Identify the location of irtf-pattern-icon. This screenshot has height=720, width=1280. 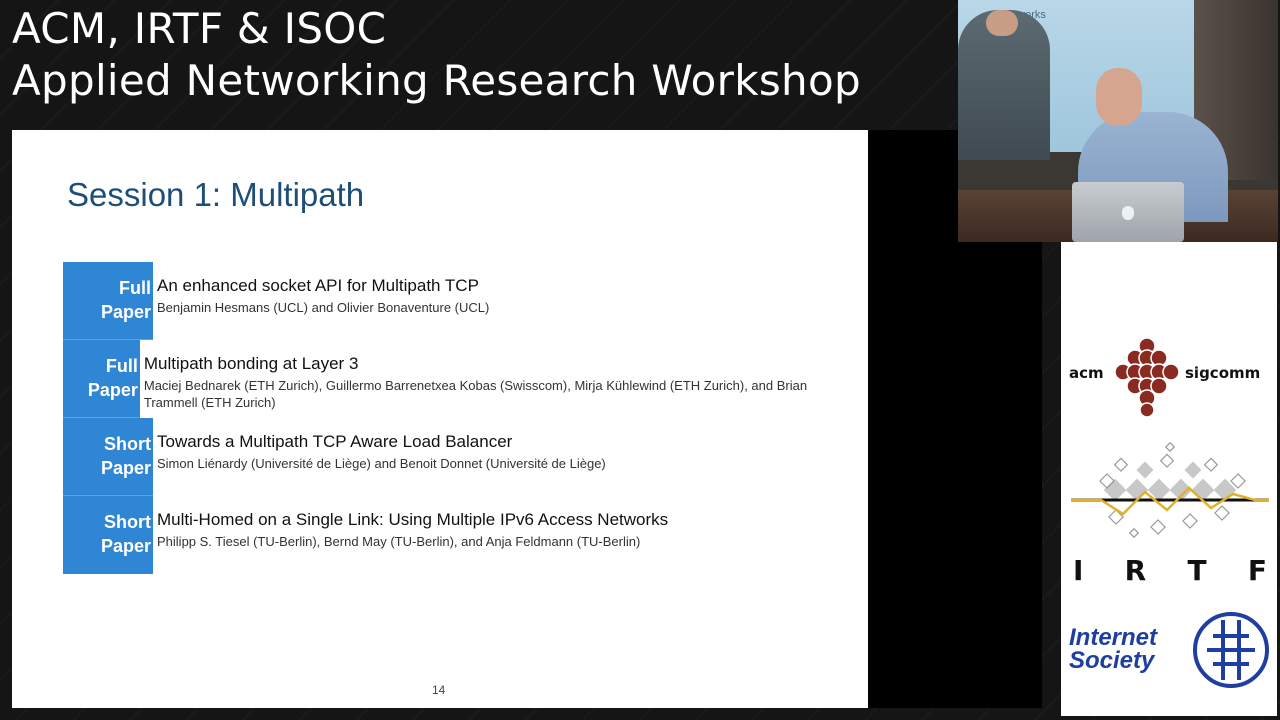
(1170, 490).